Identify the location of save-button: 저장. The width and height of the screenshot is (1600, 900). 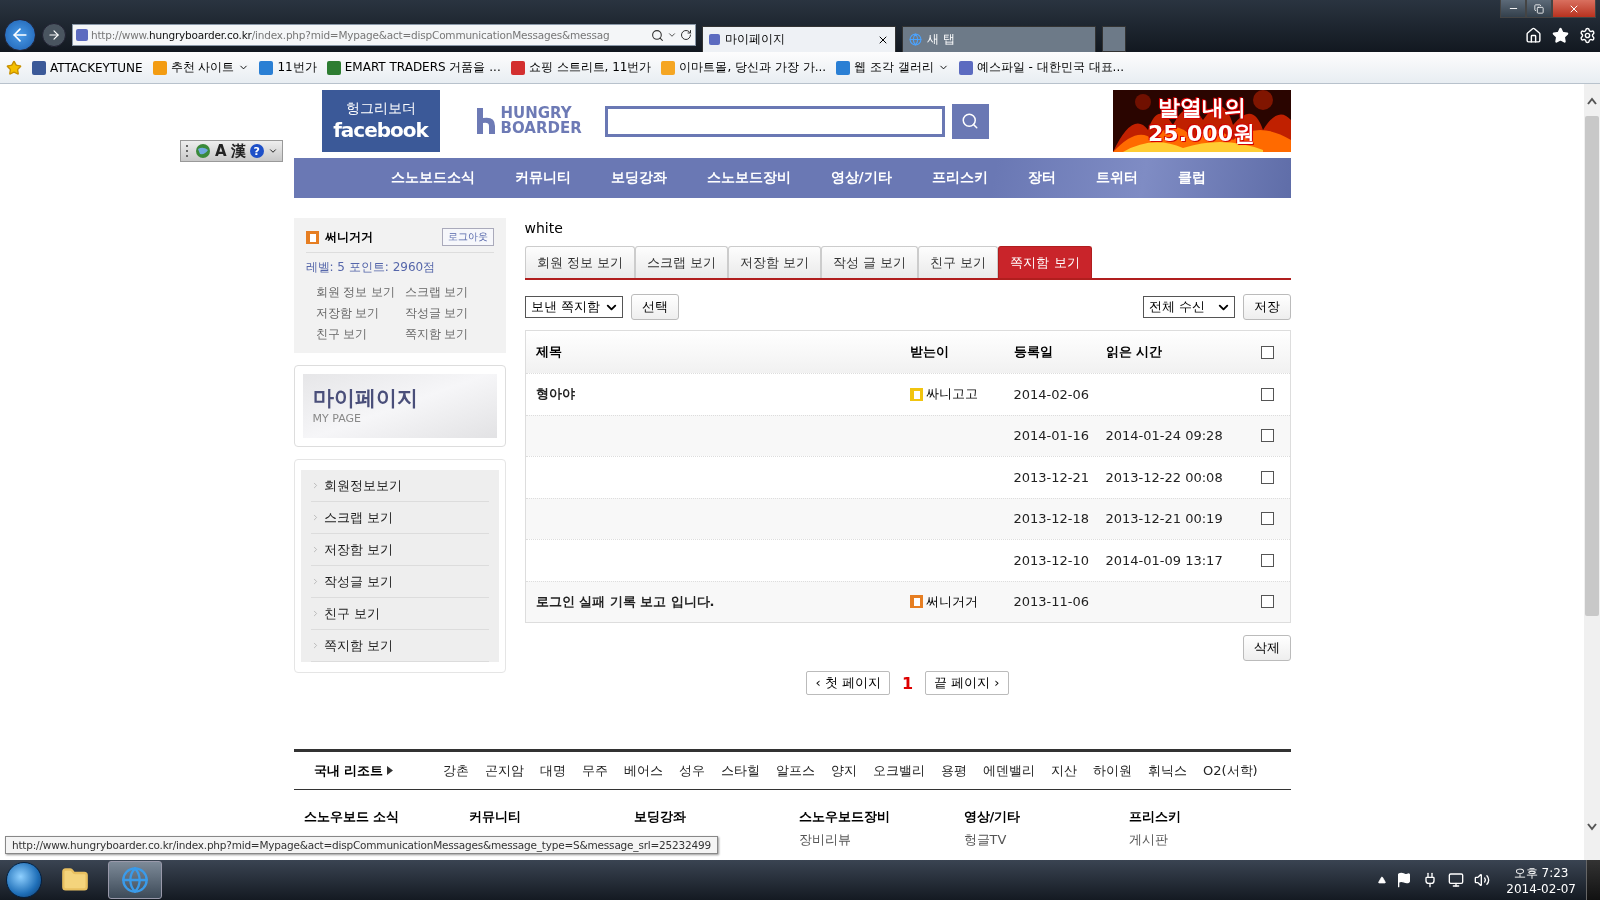
(1266, 307).